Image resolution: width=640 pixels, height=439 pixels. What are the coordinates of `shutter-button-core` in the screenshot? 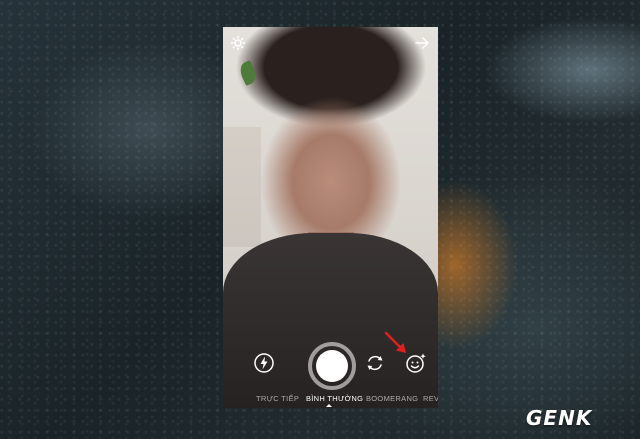 It's located at (332, 366).